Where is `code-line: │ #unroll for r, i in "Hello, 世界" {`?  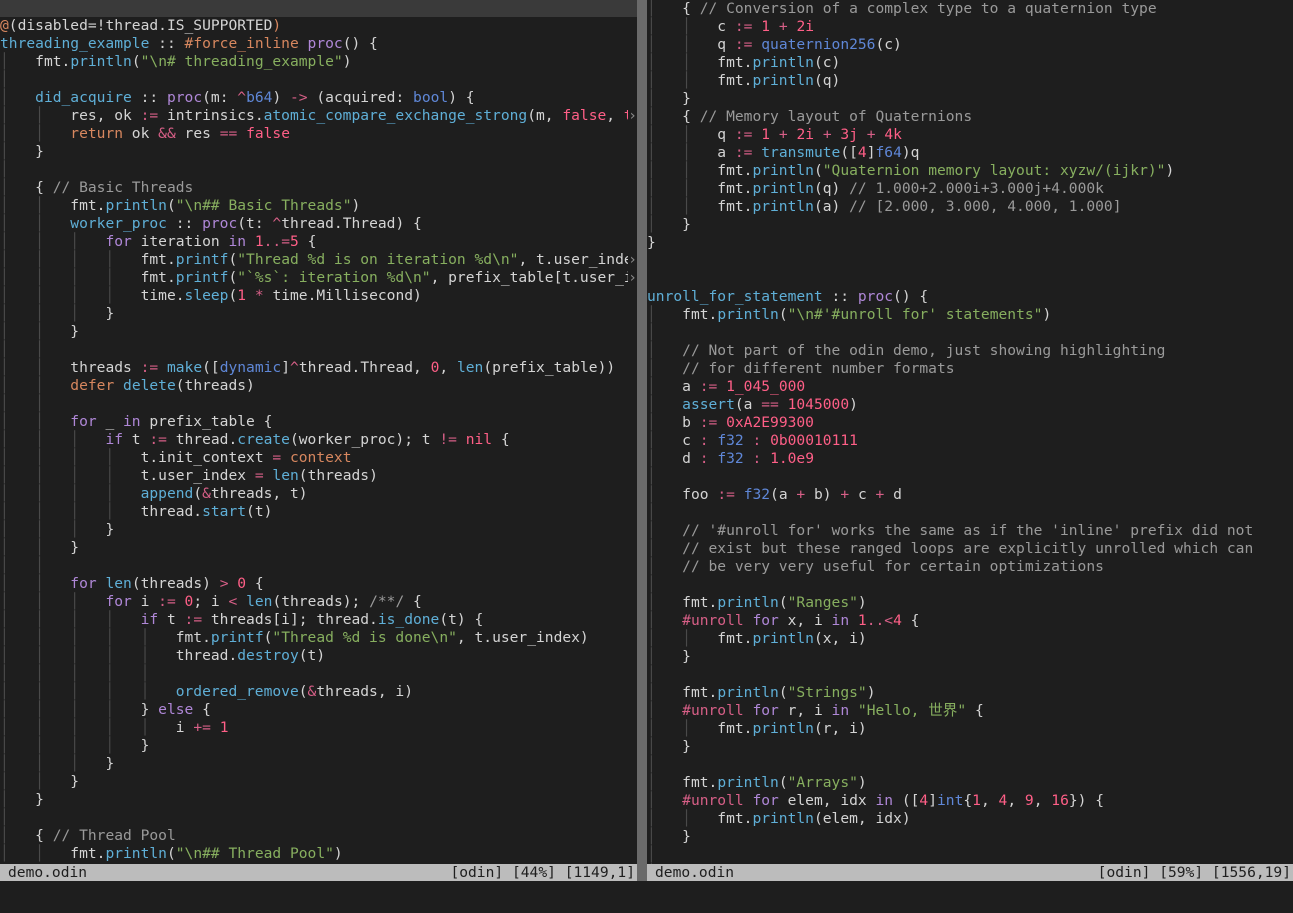
code-line: │ #unroll for r, i in "Hello, 世界" { is located at coordinates (970, 711).